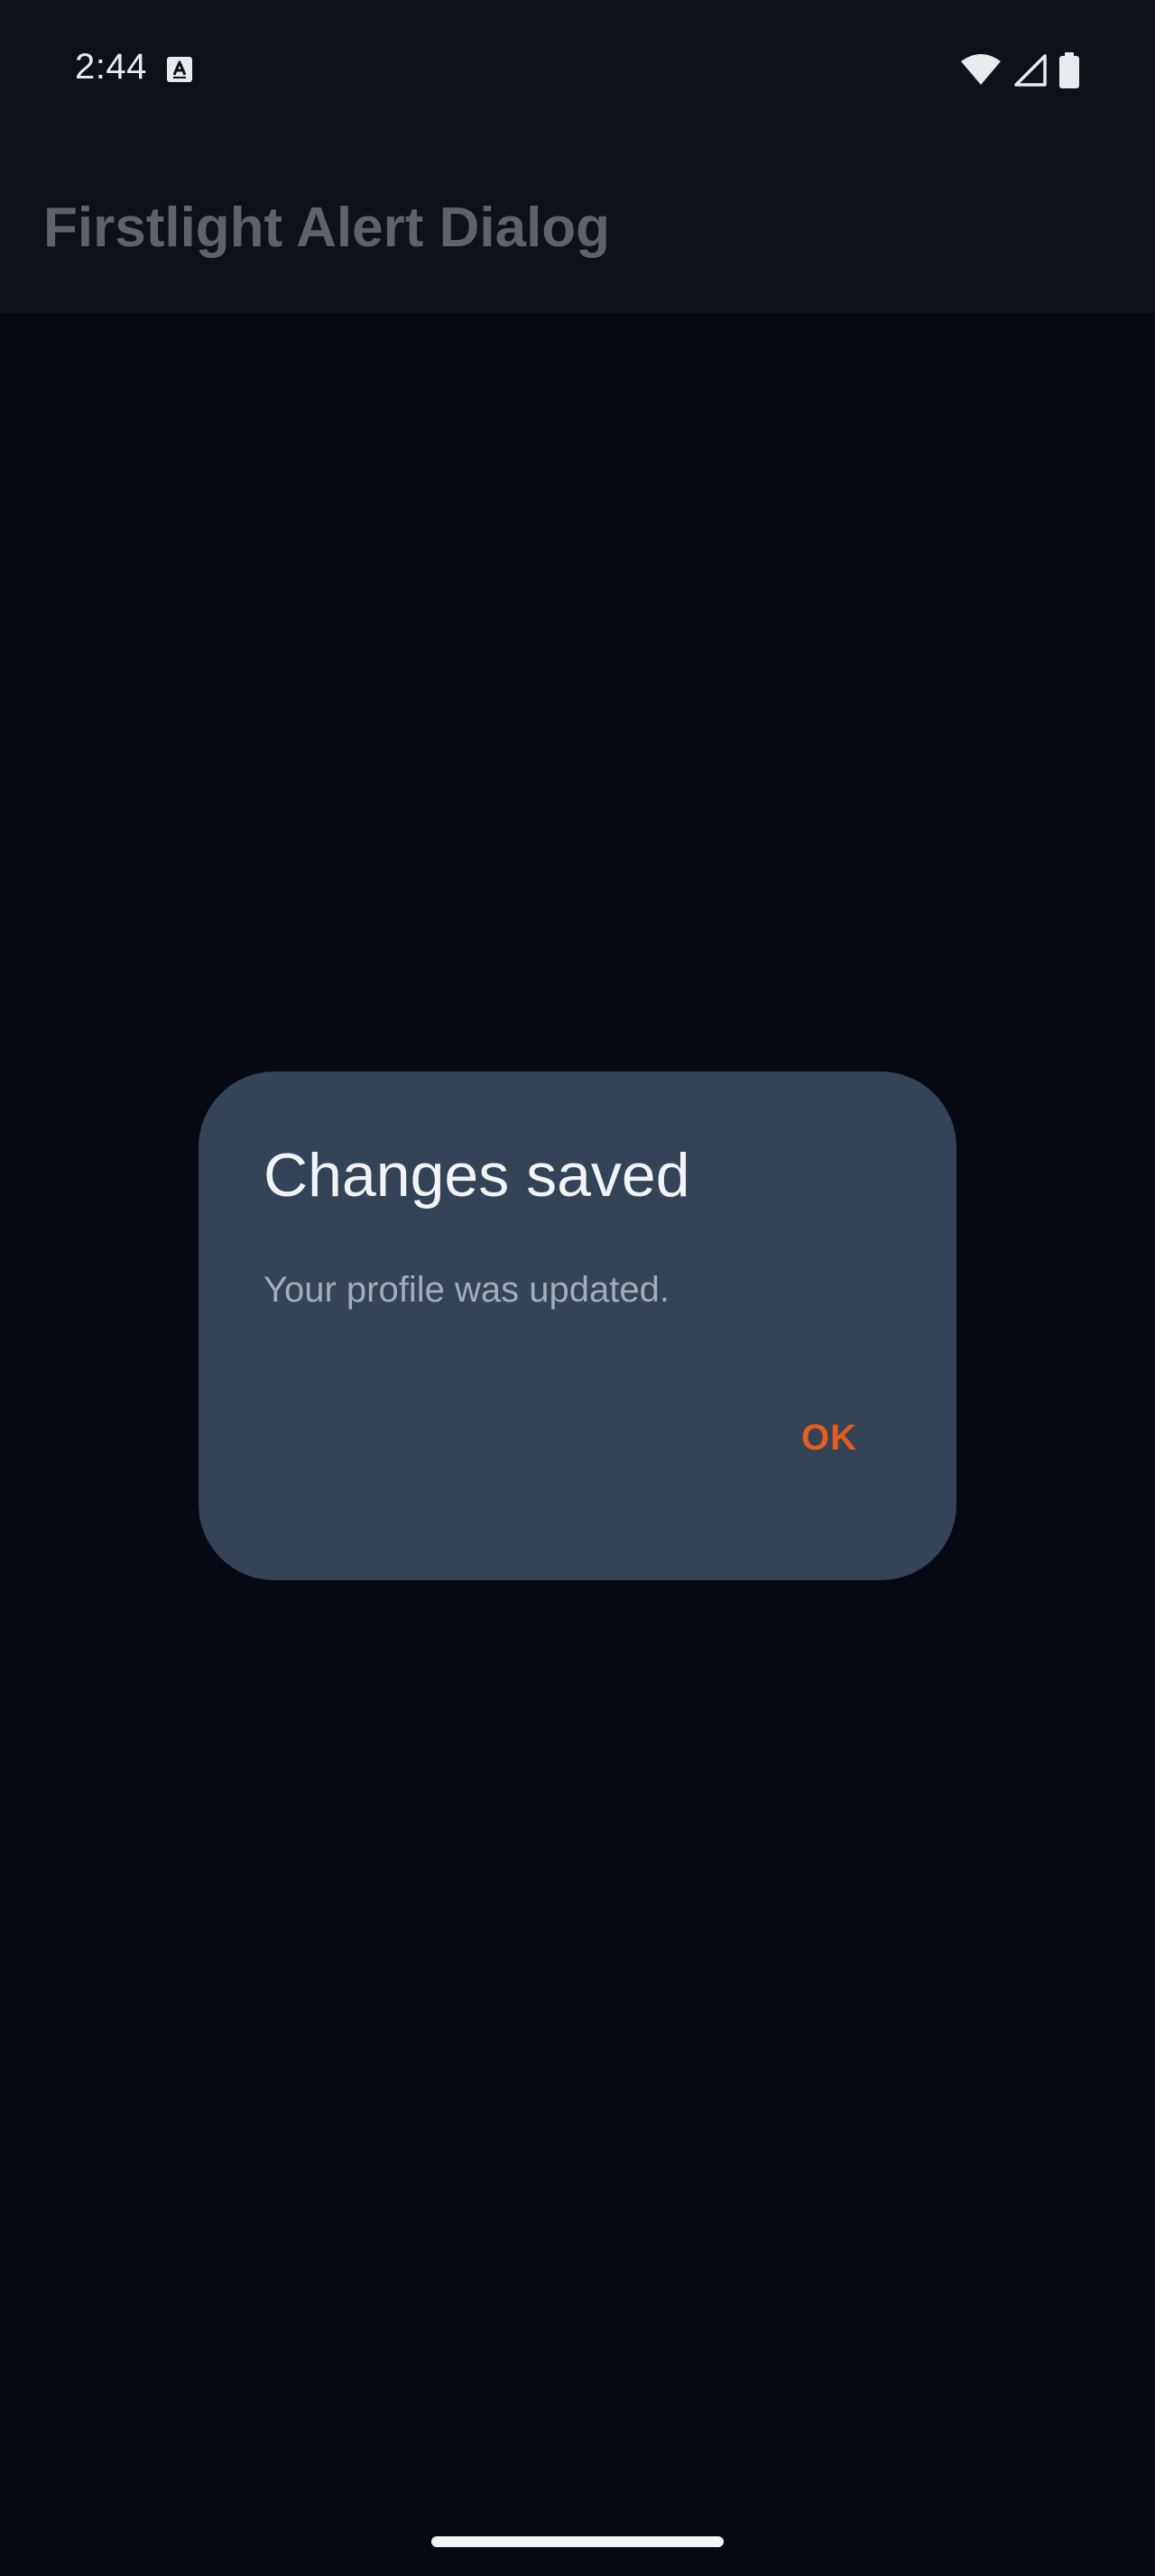 The height and width of the screenshot is (2576, 1155). Describe the element at coordinates (829, 1438) in the screenshot. I see `ok-button: OK` at that location.